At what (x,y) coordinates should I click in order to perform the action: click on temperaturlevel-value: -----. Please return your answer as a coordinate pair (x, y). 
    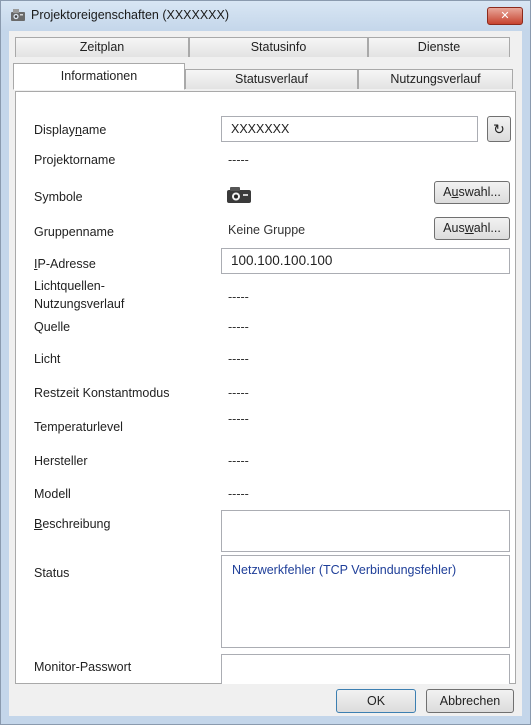
    Looking at the image, I should click on (238, 419).